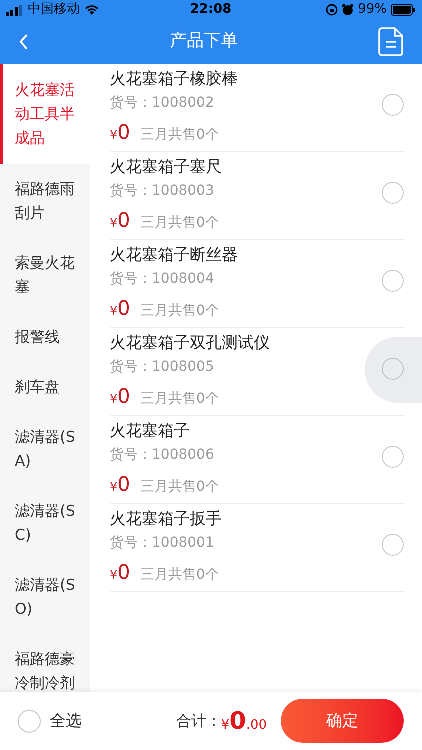 This screenshot has height=750, width=422. What do you see at coordinates (45, 114) in the screenshot?
I see `category-item: 火花塞活动工具半成品` at bounding box center [45, 114].